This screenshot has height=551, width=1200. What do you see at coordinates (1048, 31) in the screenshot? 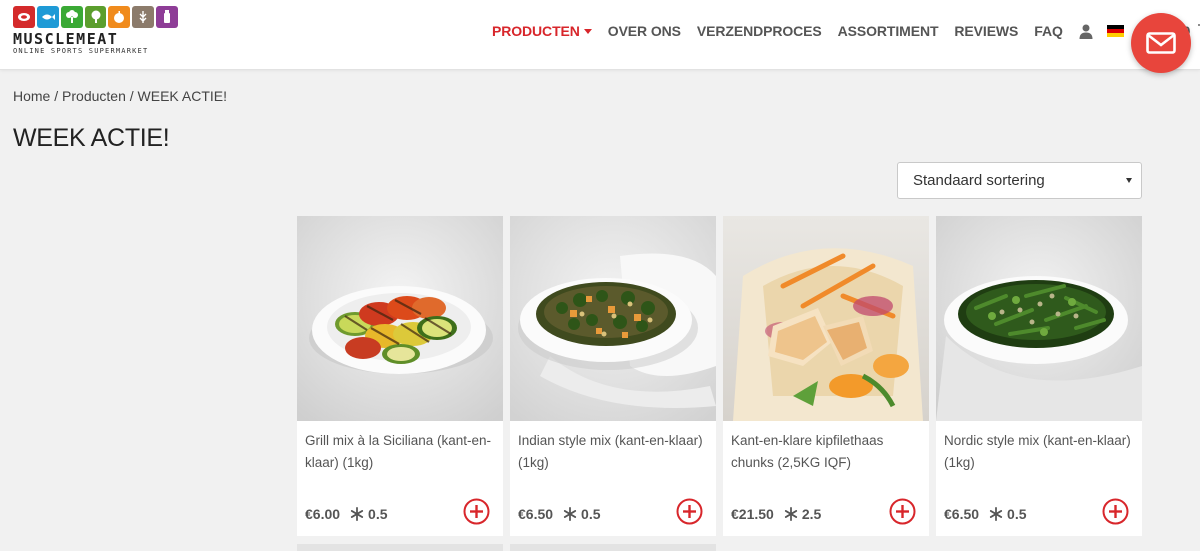
I see `nav-item-faq: FAQ` at bounding box center [1048, 31].